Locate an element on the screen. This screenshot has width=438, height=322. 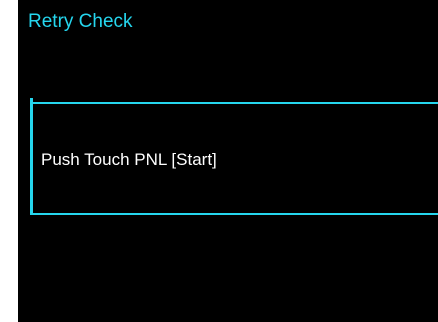
prompt-message: Push Touch PNL [Start] is located at coordinates (129, 159).